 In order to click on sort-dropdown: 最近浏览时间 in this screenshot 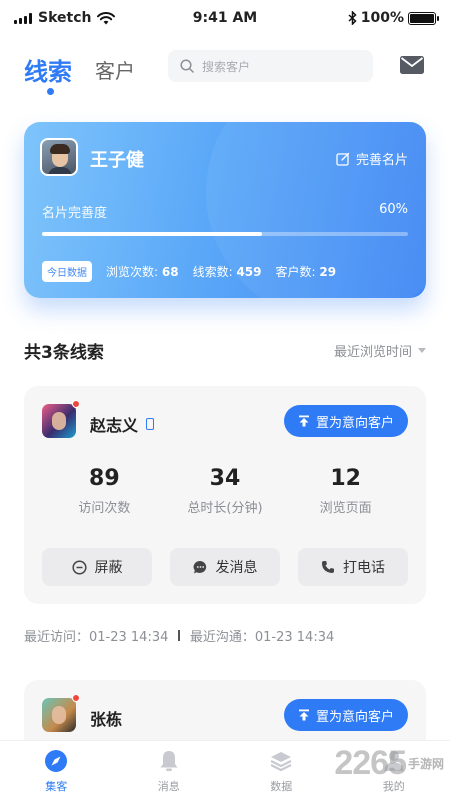, I will do `click(380, 350)`.